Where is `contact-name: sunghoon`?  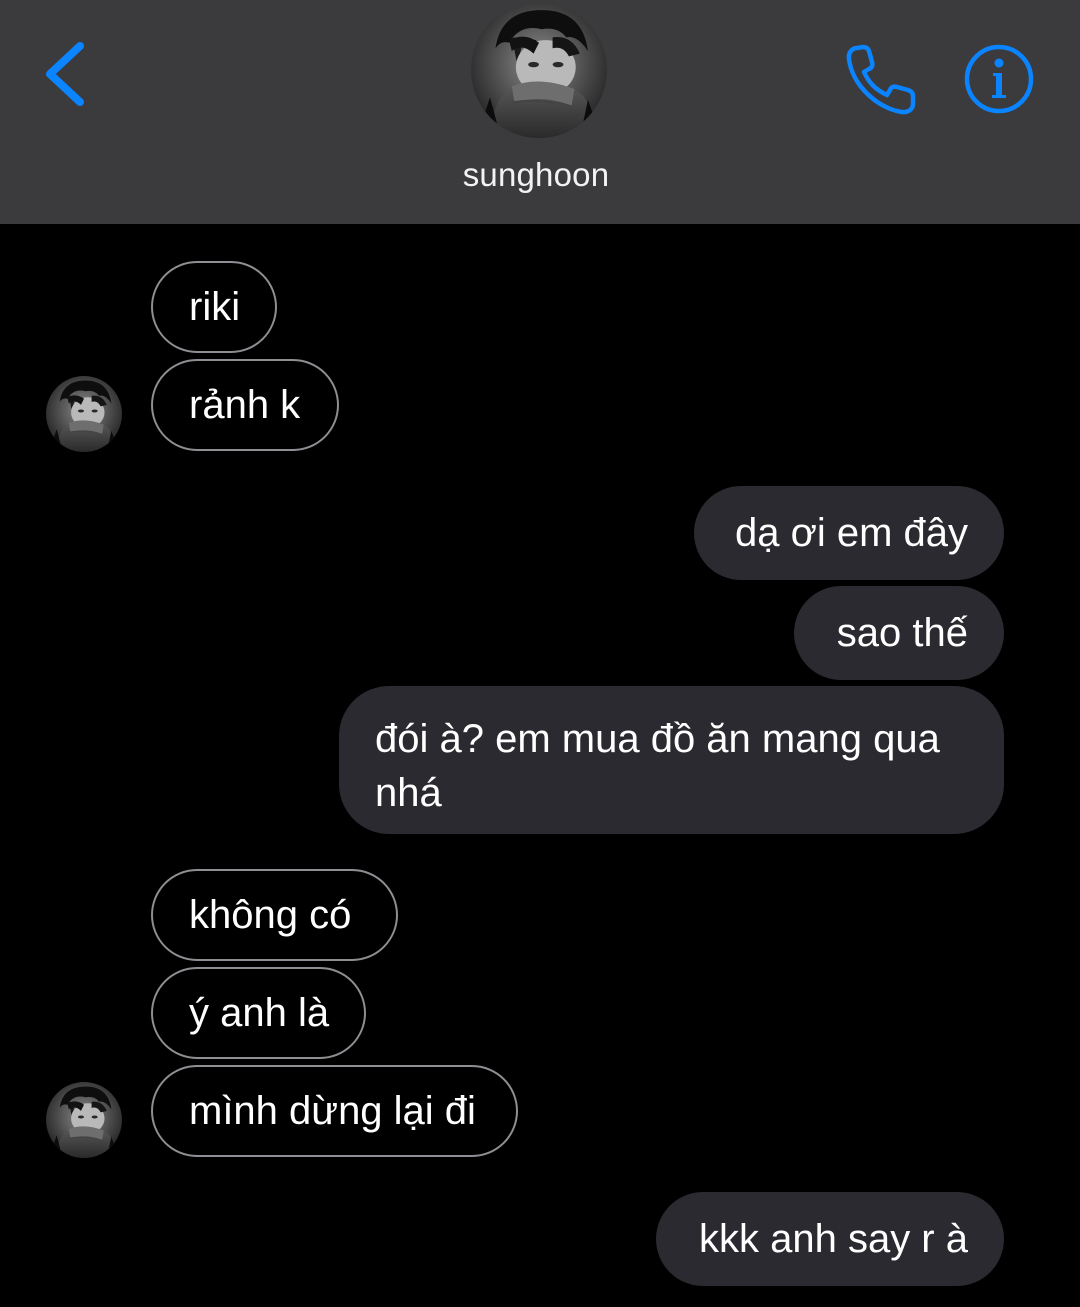
contact-name: sunghoon is located at coordinates (536, 175).